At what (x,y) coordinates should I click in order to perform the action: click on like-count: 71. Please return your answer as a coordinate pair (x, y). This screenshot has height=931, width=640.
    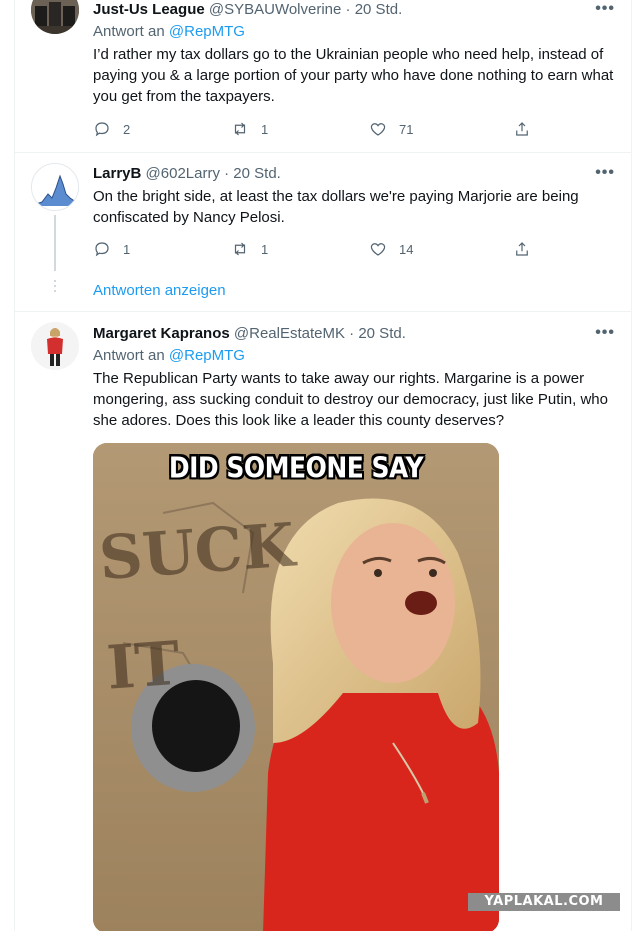
    Looking at the image, I should click on (406, 129).